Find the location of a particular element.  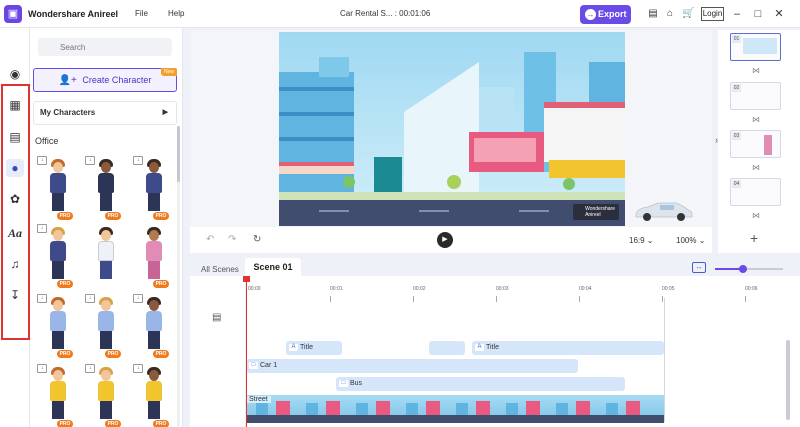

film-strip-icon: ▤ is located at coordinates (217, 317).